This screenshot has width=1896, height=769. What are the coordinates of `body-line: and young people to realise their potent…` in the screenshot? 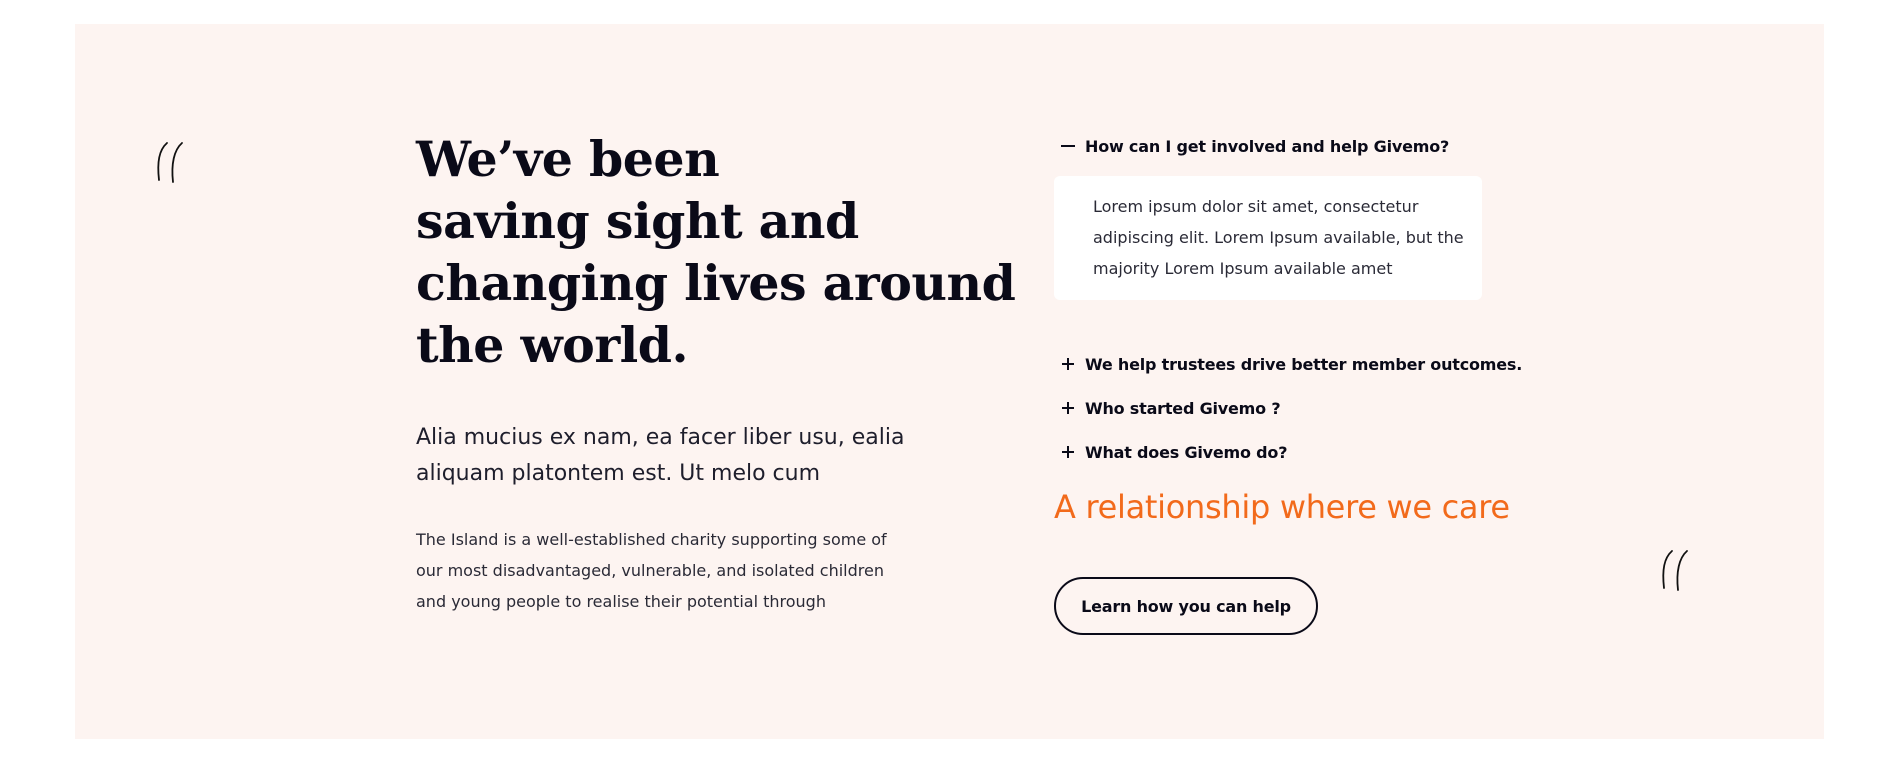 It's located at (621, 601).